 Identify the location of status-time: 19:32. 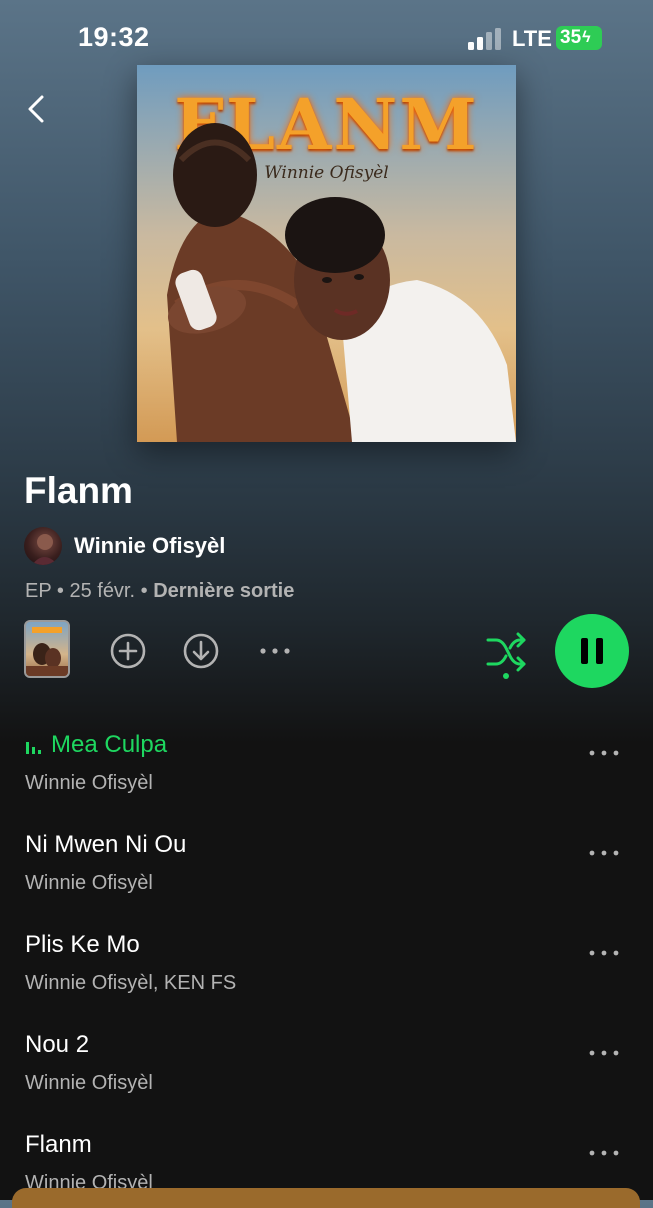
(114, 37).